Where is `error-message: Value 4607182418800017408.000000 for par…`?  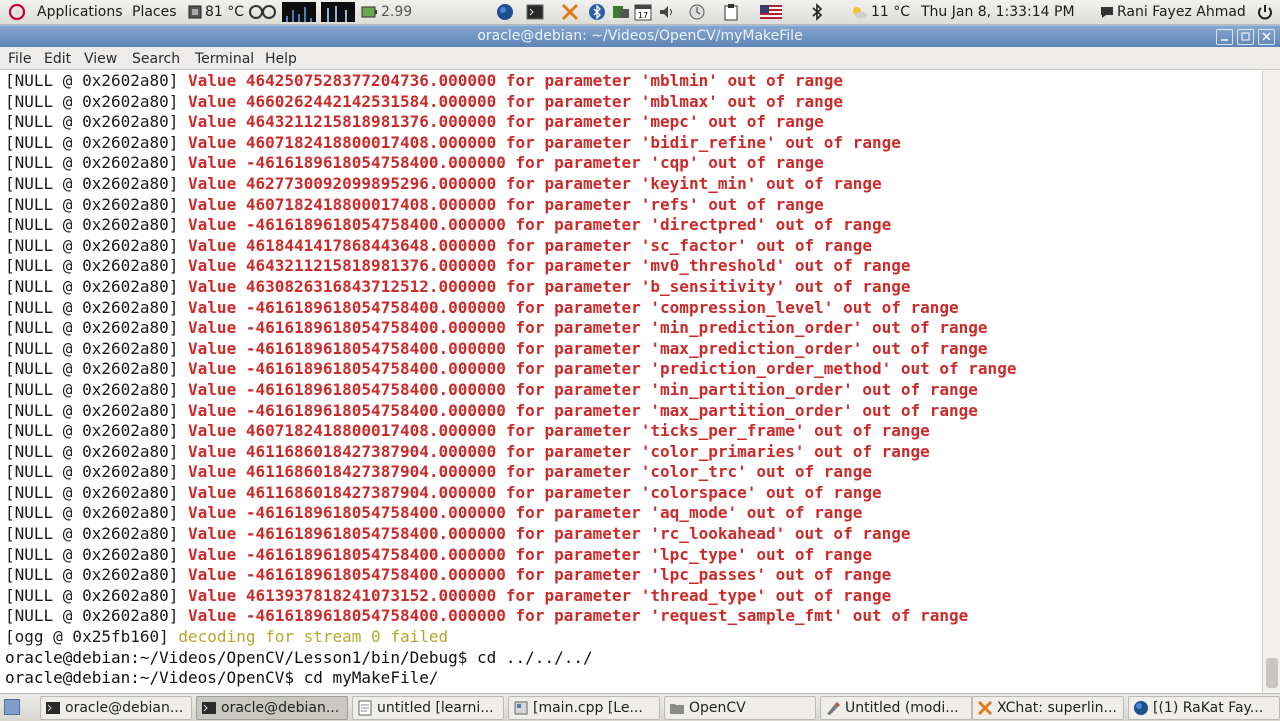 error-message: Value 4607182418800017408.000000 for par… is located at coordinates (544, 142).